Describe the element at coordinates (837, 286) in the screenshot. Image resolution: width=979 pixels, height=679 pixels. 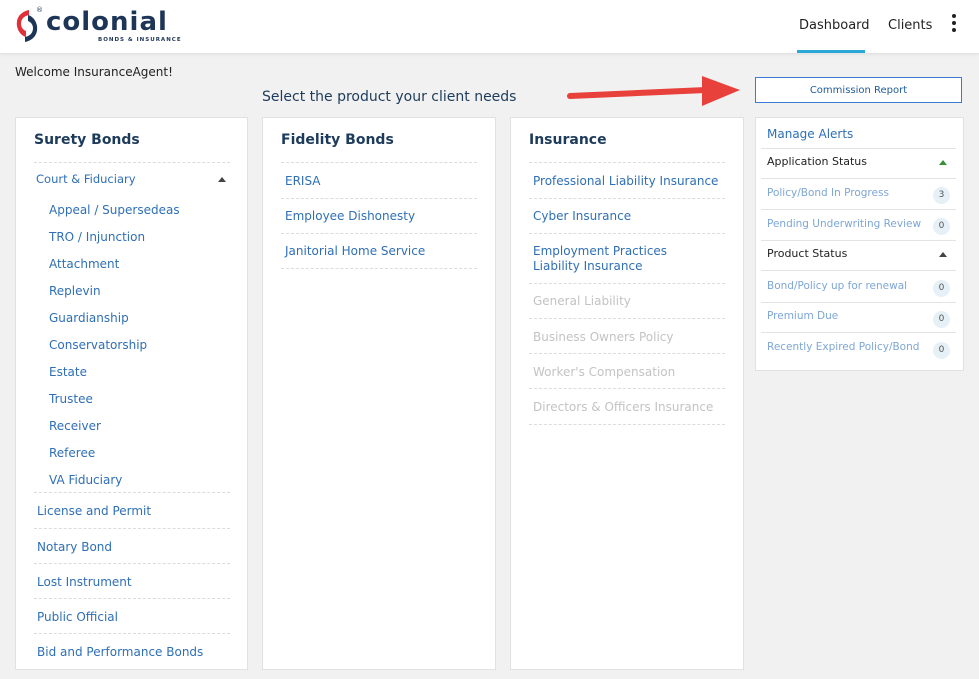
I see `alert-link-renewal: Bond/Policy up for renewal` at that location.